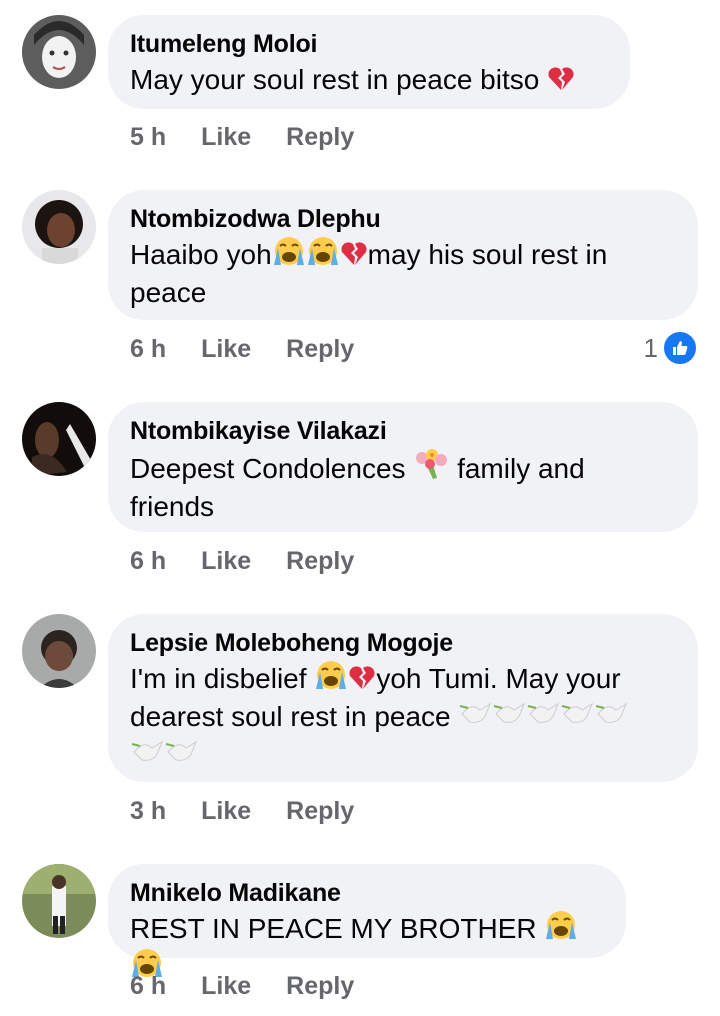  What do you see at coordinates (680, 348) in the screenshot?
I see `thumbs-up-icon` at bounding box center [680, 348].